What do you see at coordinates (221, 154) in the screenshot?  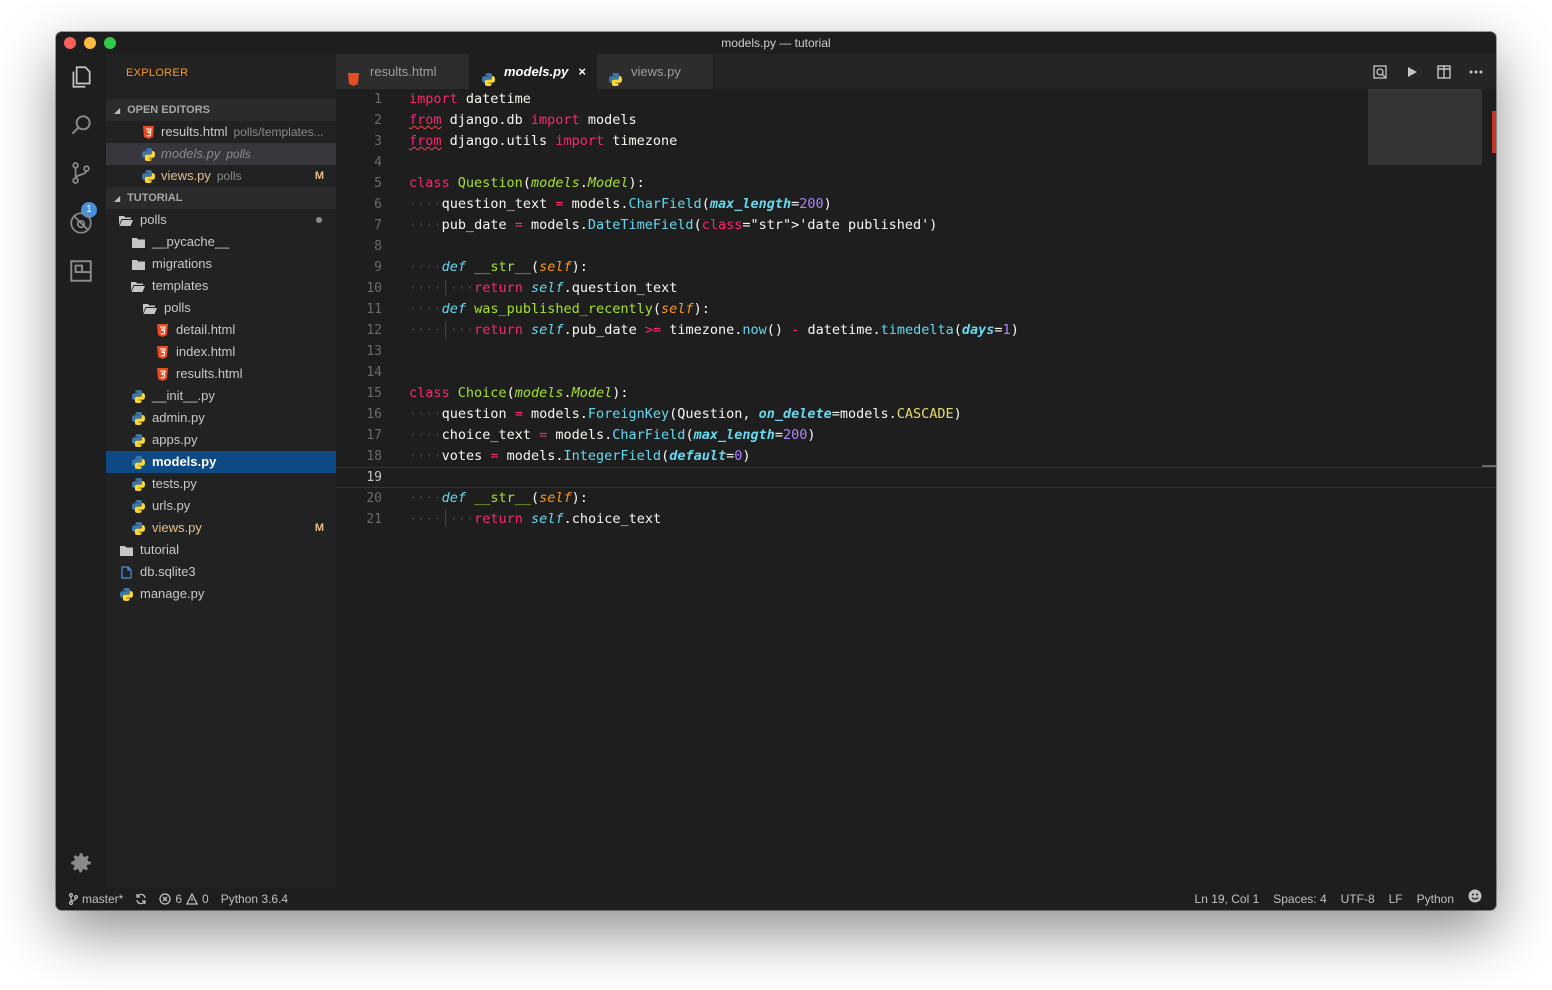 I see `open-editor-item-models: models.py polls` at bounding box center [221, 154].